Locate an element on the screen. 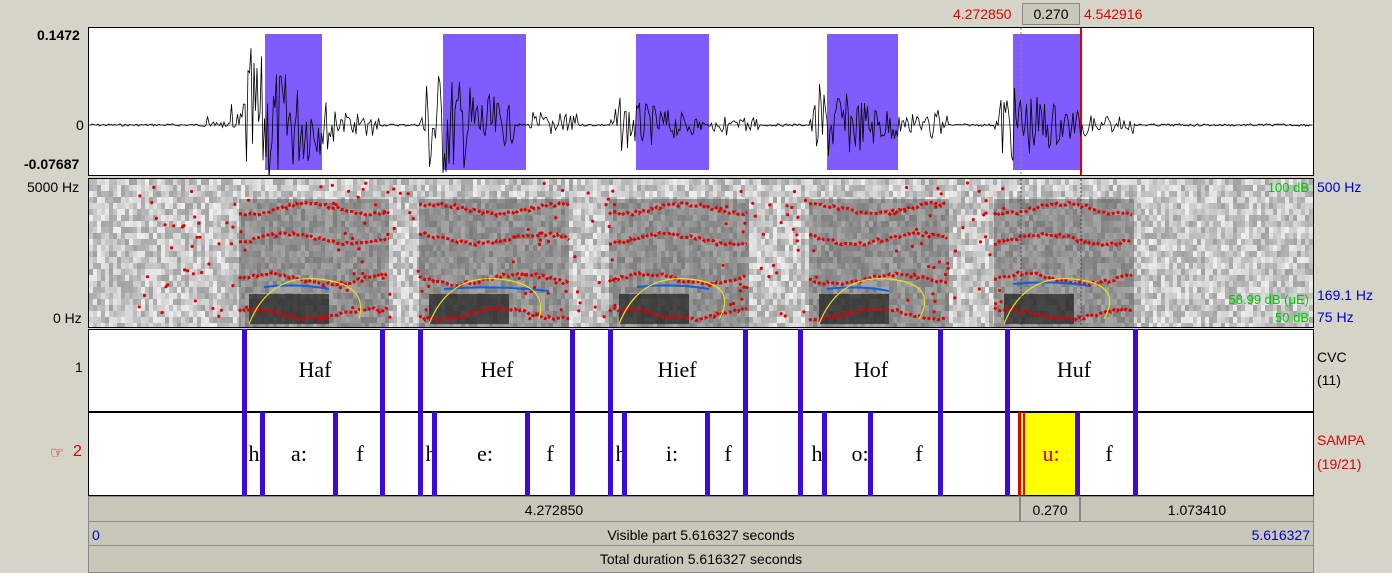 Image resolution: width=1392 pixels, height=573 pixels. pitch-bottom-label: 75 Hz is located at coordinates (1335, 317).